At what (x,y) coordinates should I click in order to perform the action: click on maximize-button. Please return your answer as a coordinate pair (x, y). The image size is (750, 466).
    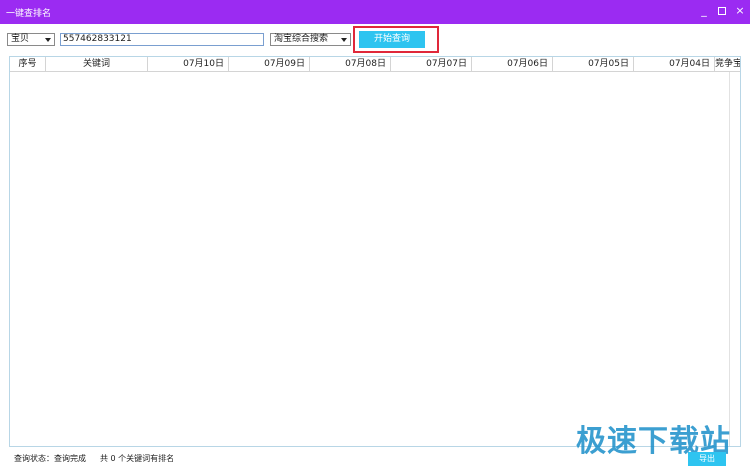
    Looking at the image, I should click on (722, 11).